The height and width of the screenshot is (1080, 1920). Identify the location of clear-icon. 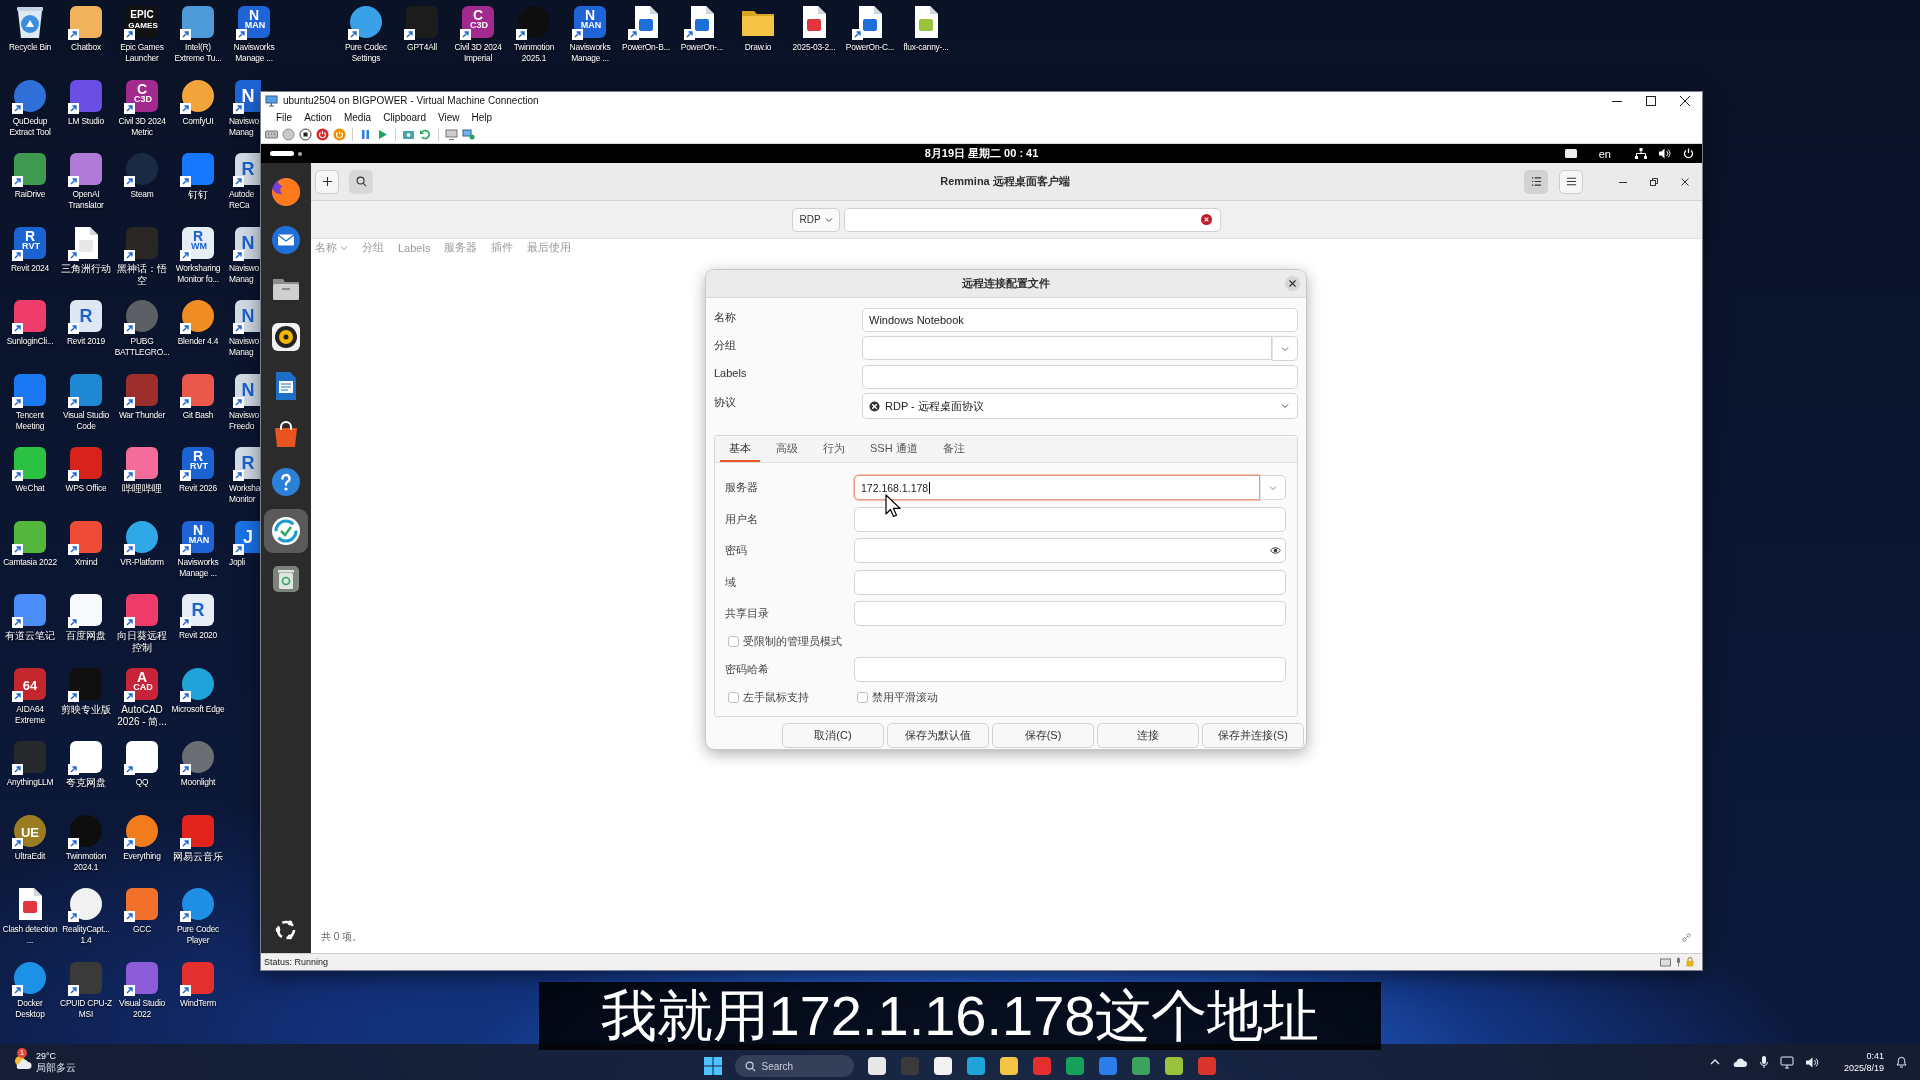
(1206, 219).